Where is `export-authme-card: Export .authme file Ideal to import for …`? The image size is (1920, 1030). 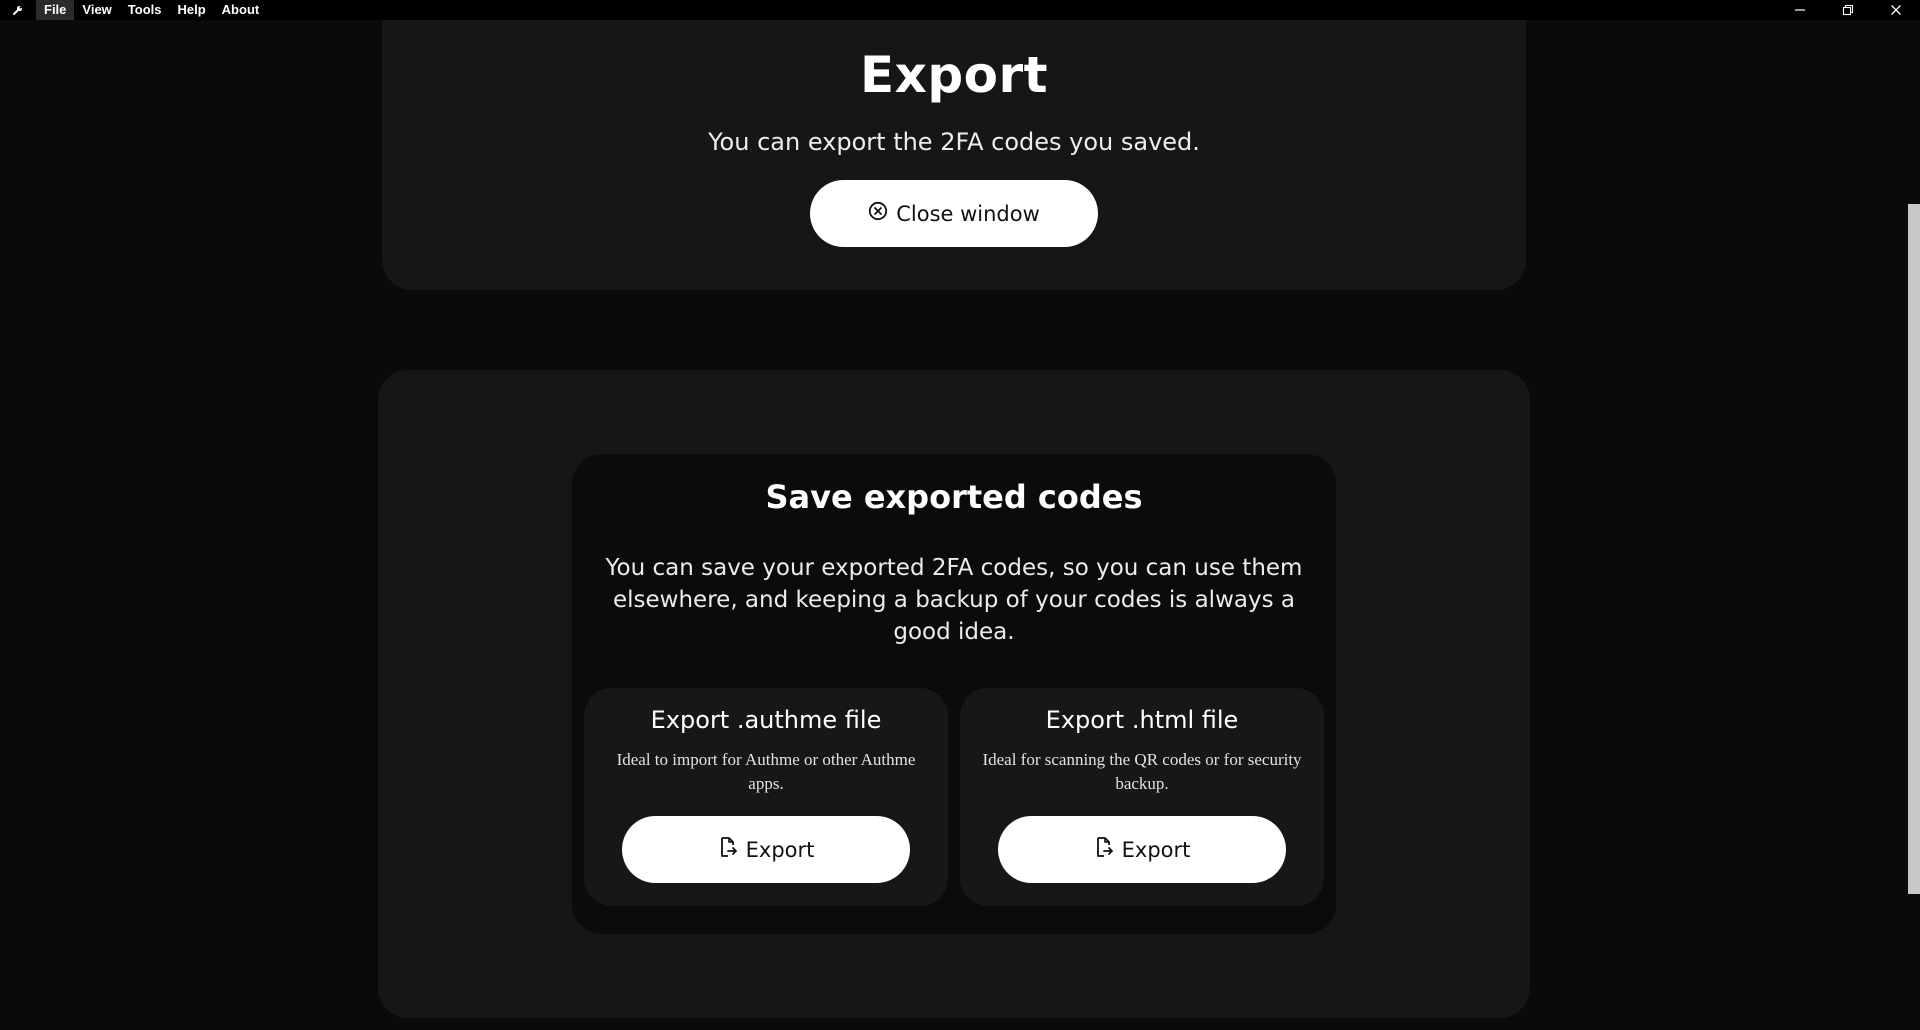 export-authme-card: Export .authme file Ideal to import for … is located at coordinates (766, 797).